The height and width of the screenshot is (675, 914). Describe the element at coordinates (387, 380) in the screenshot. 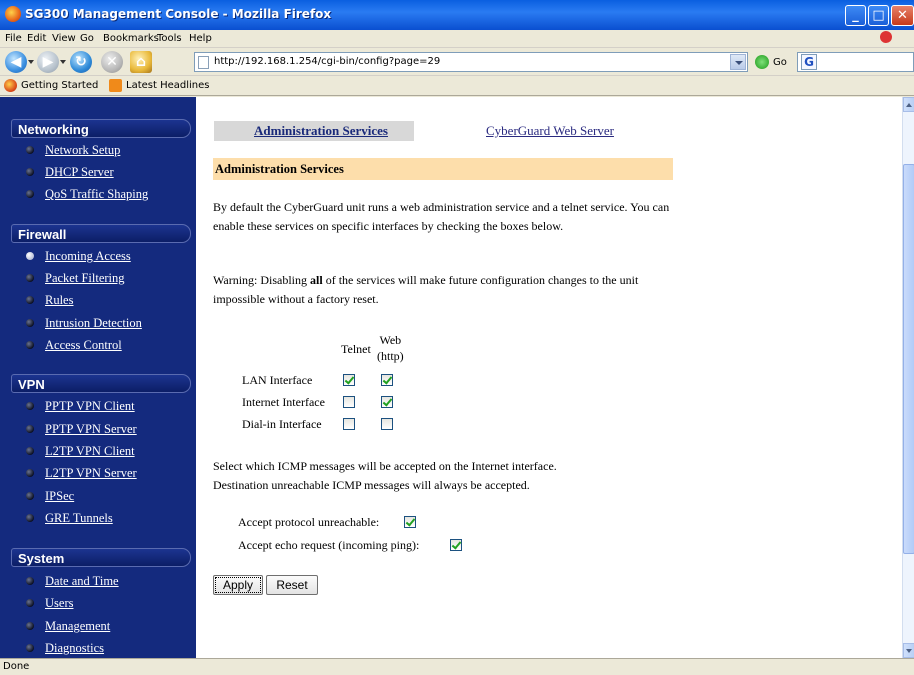

I see `lan-web-checkbox` at that location.